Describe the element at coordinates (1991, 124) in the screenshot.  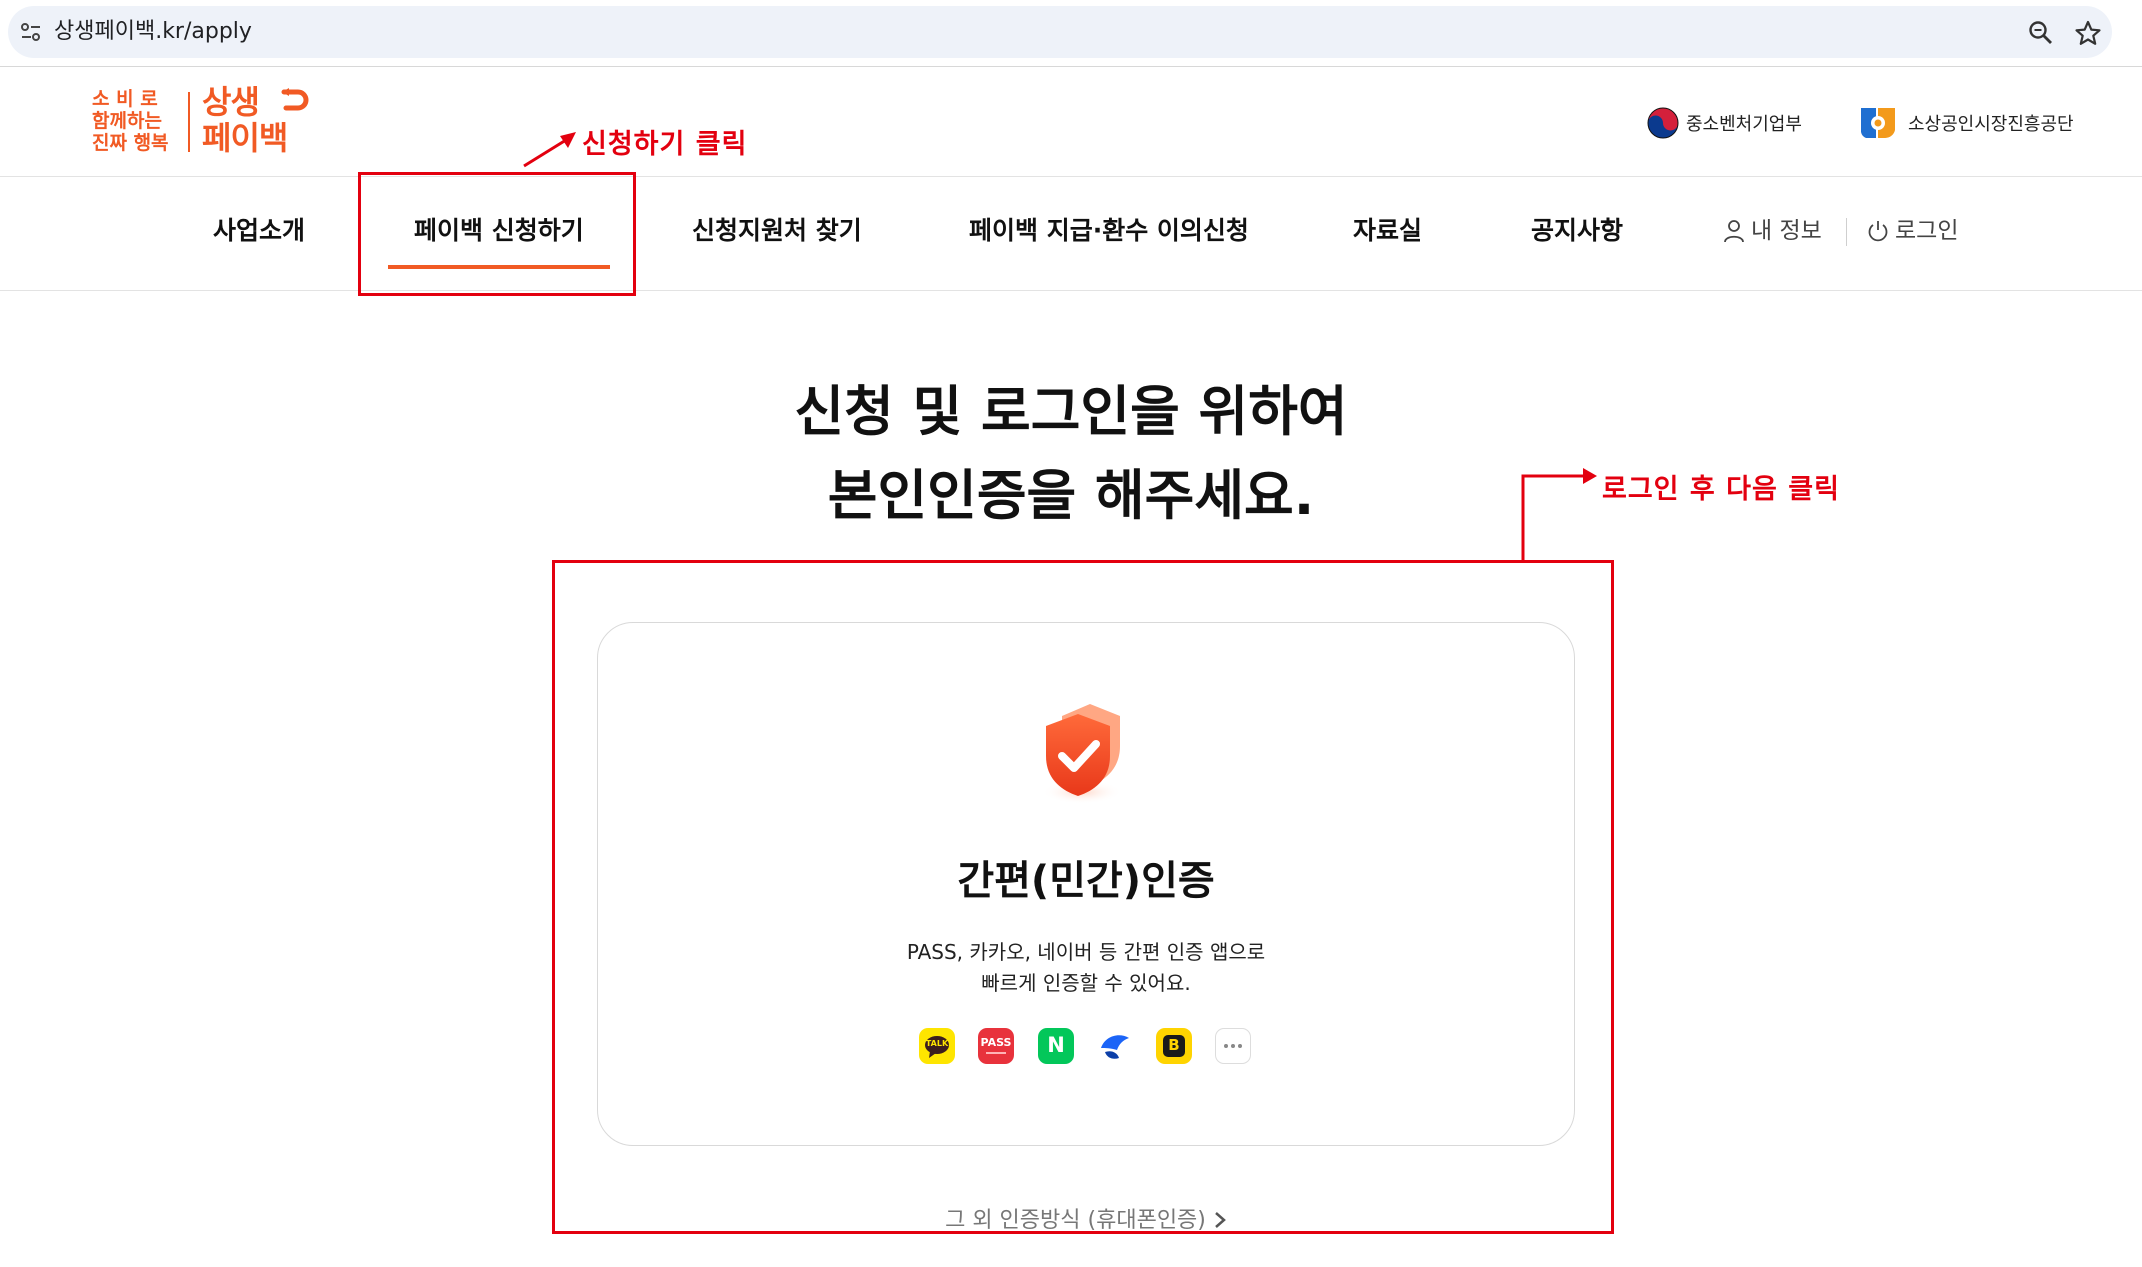
I see `agency-label: 소상공인시장진흥공단` at that location.